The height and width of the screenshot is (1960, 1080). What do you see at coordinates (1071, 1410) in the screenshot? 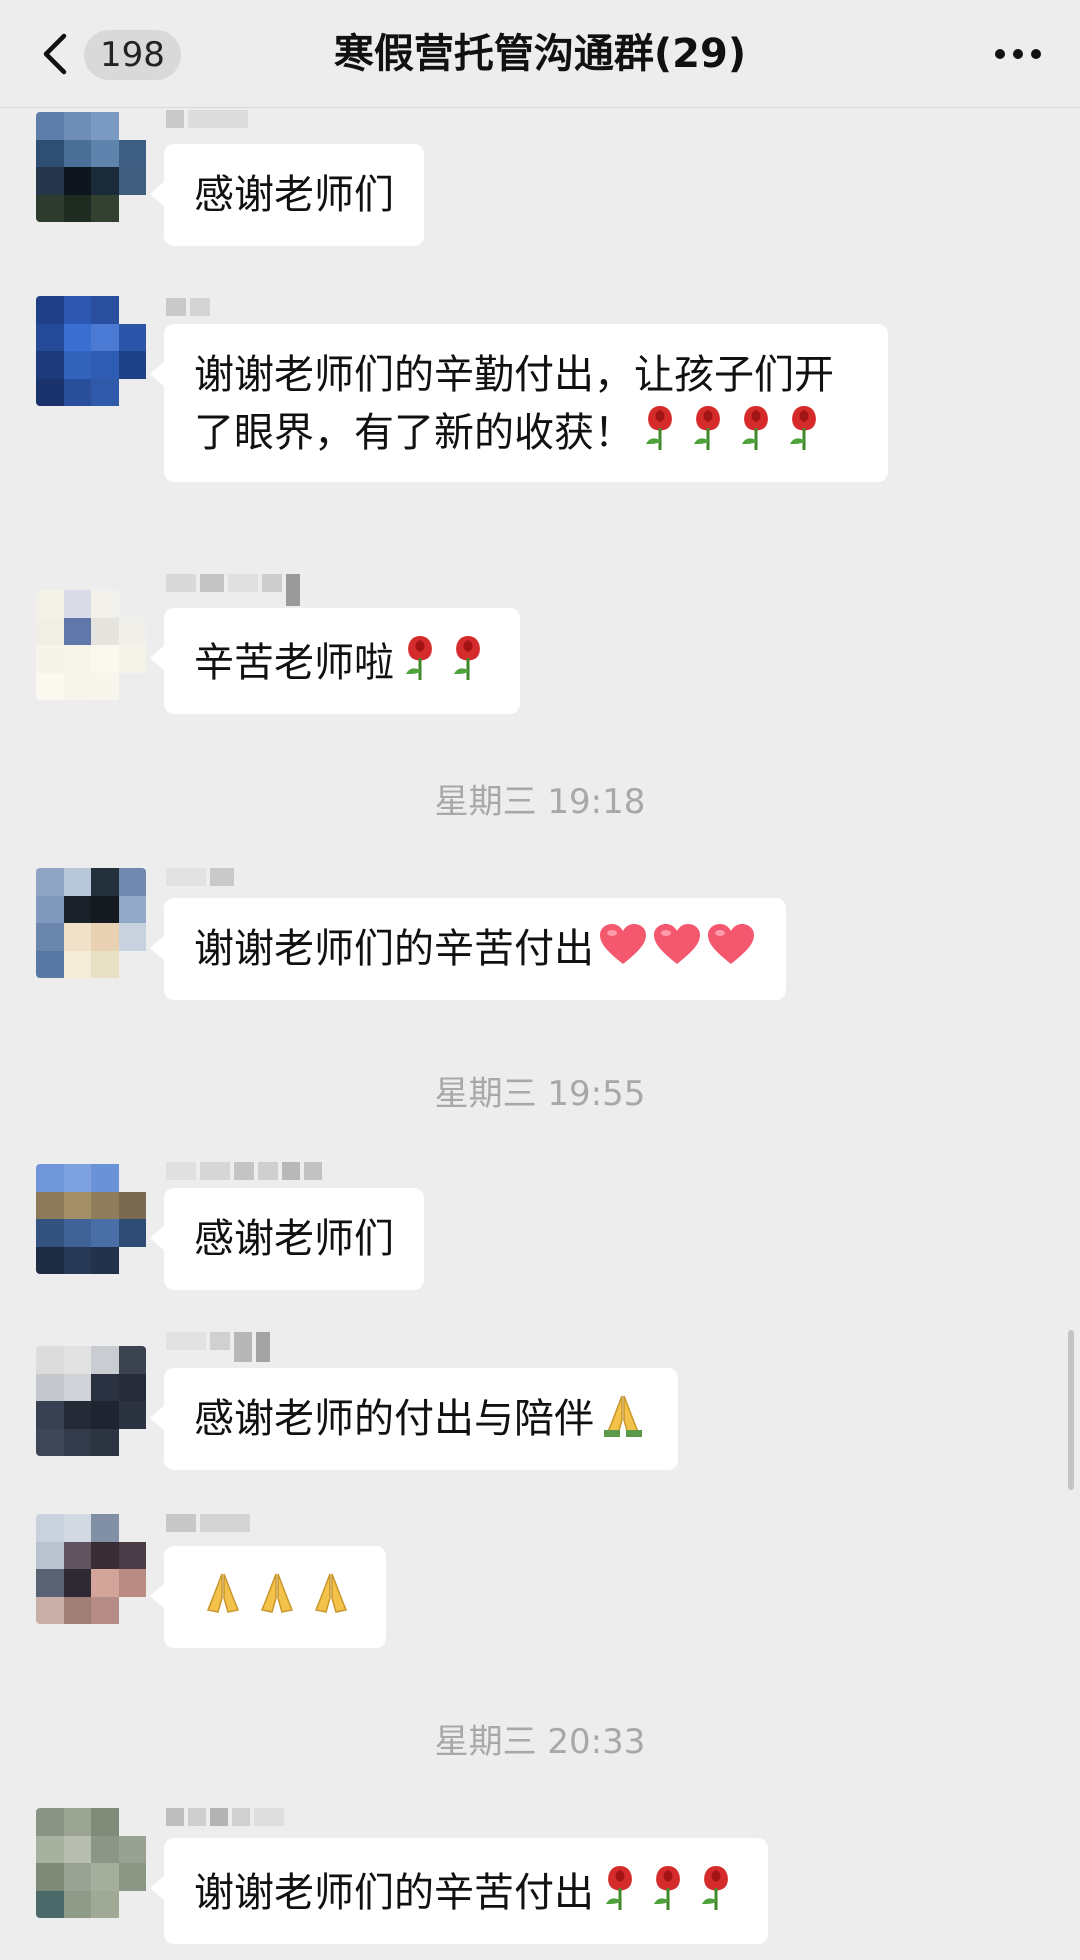
I see `scrollbar` at bounding box center [1071, 1410].